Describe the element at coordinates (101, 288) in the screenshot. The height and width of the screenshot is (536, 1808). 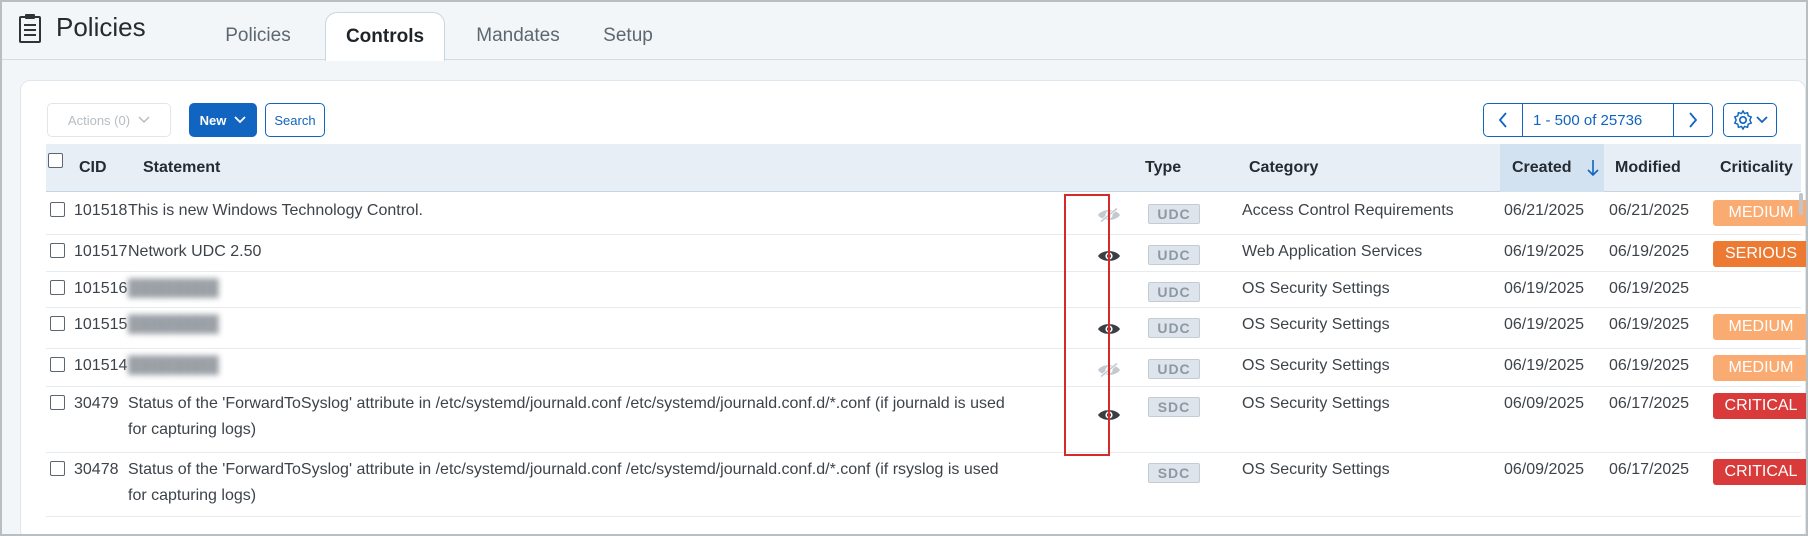
I see `cid-cell: 101516` at that location.